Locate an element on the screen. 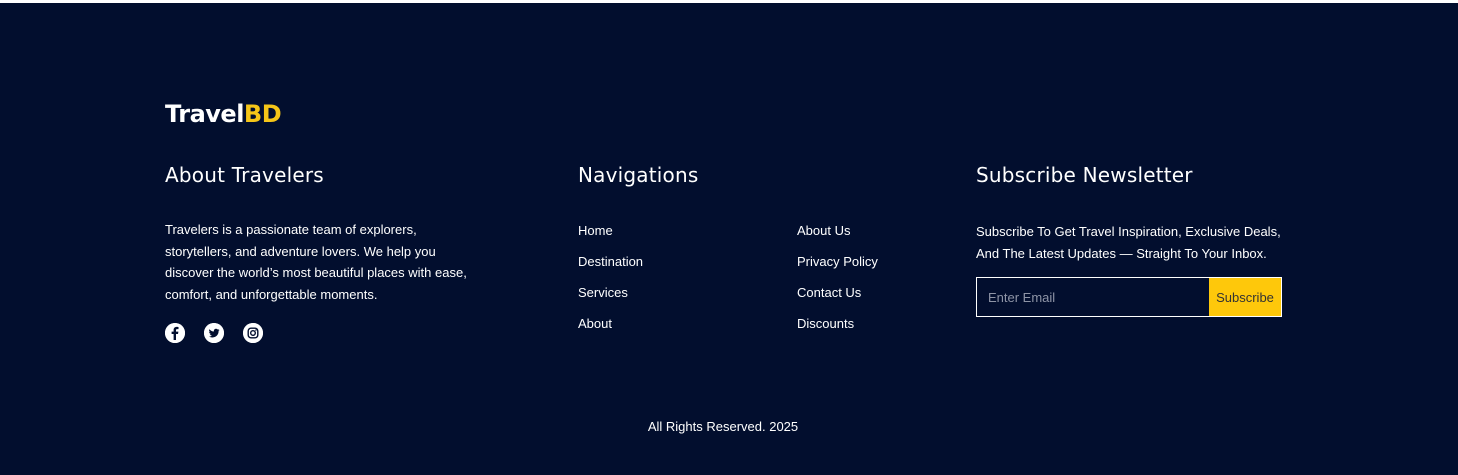 The image size is (1458, 475). logo-main-text: Travel is located at coordinates (204, 114).